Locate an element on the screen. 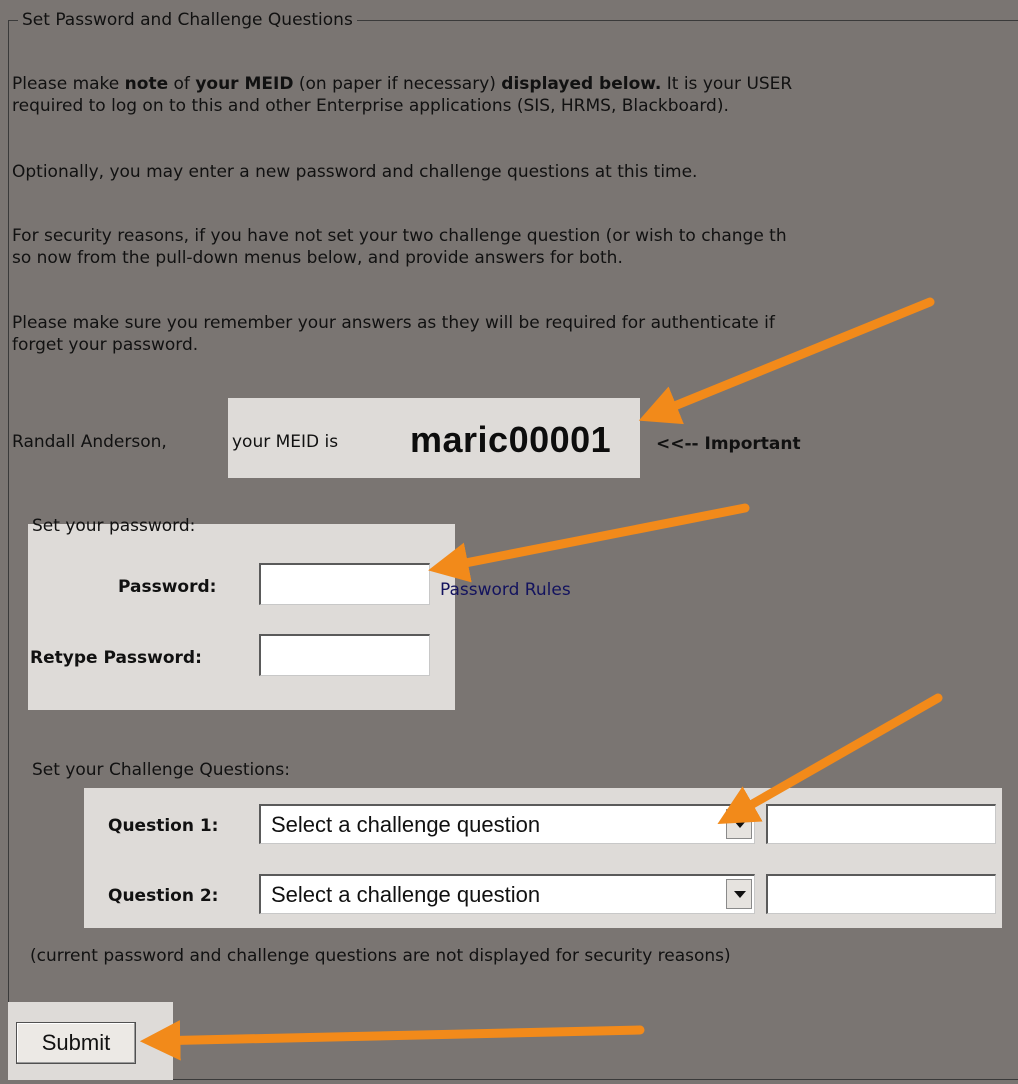 This screenshot has width=1018, height=1084. arrow-to-submit is located at coordinates (392, 1040).